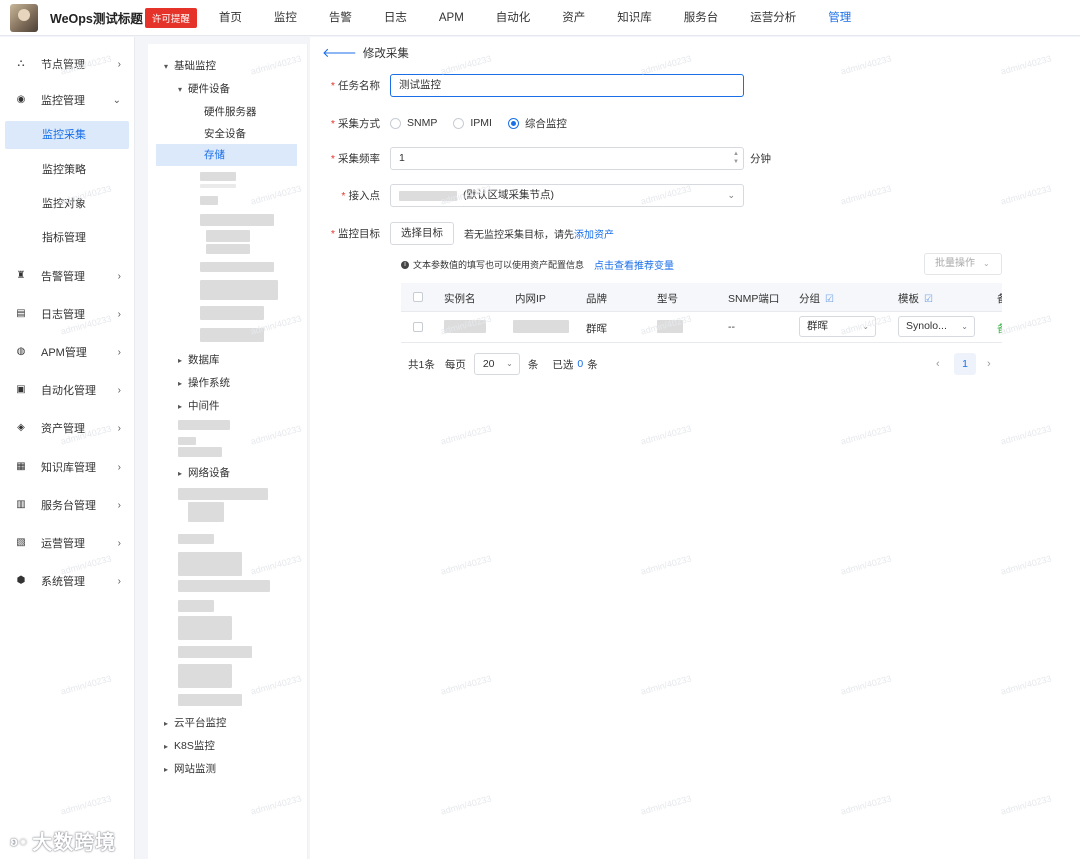  Describe the element at coordinates (190, 65) in the screenshot. I see `tree-node-root: ▾ 基础监控` at that location.